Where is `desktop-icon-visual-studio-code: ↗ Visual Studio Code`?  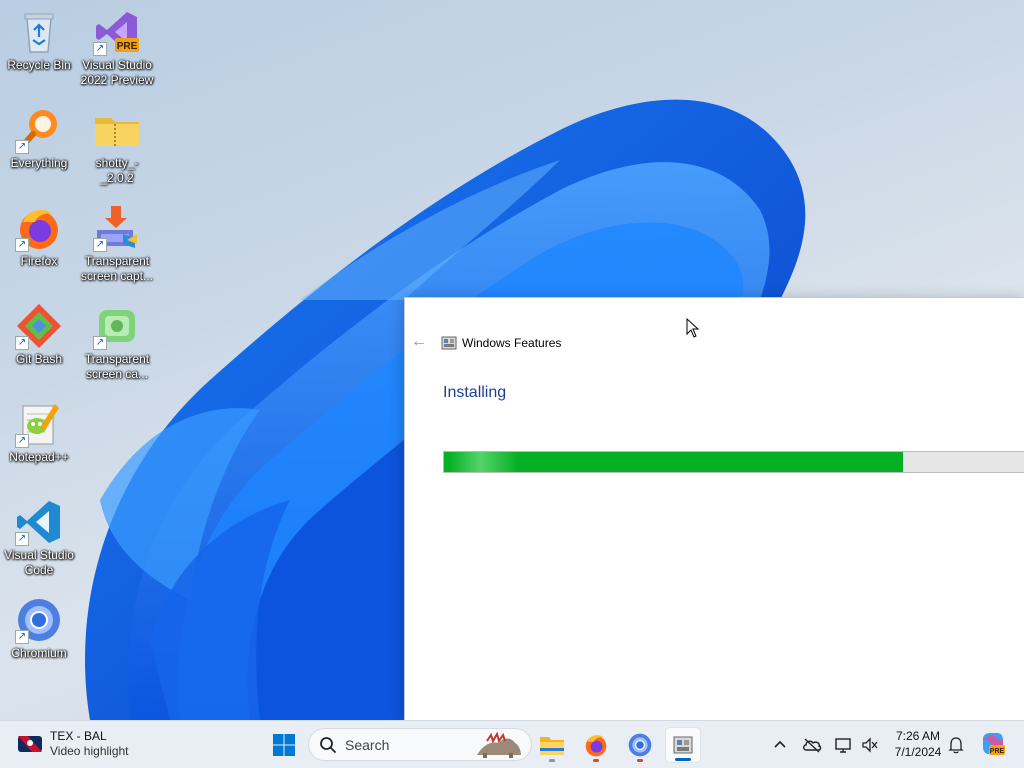 desktop-icon-visual-studio-code: ↗ Visual Studio Code is located at coordinates (39, 540).